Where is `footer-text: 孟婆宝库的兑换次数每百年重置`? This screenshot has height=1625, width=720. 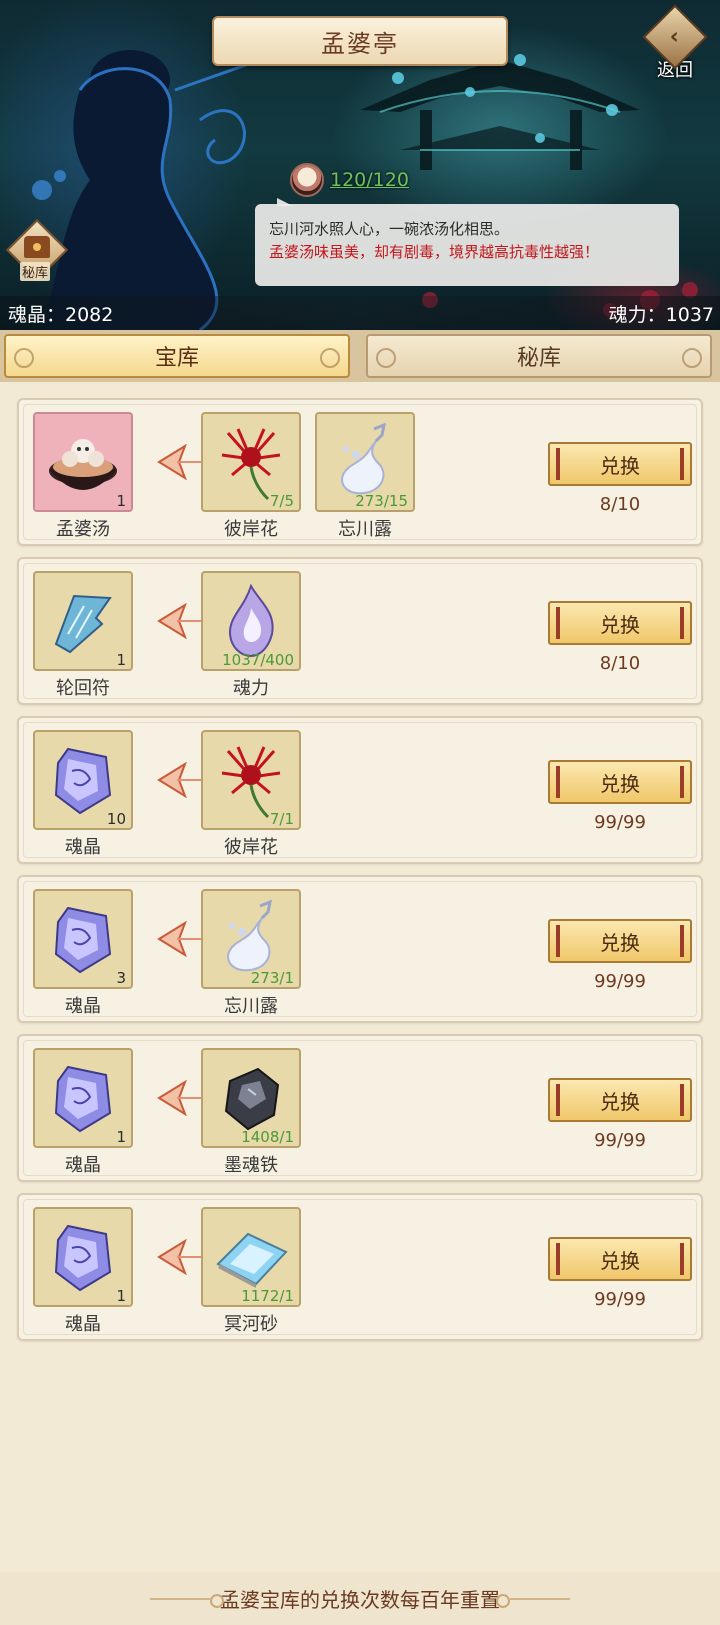
footer-text: 孟婆宝库的兑换次数每百年重置 is located at coordinates (360, 1600).